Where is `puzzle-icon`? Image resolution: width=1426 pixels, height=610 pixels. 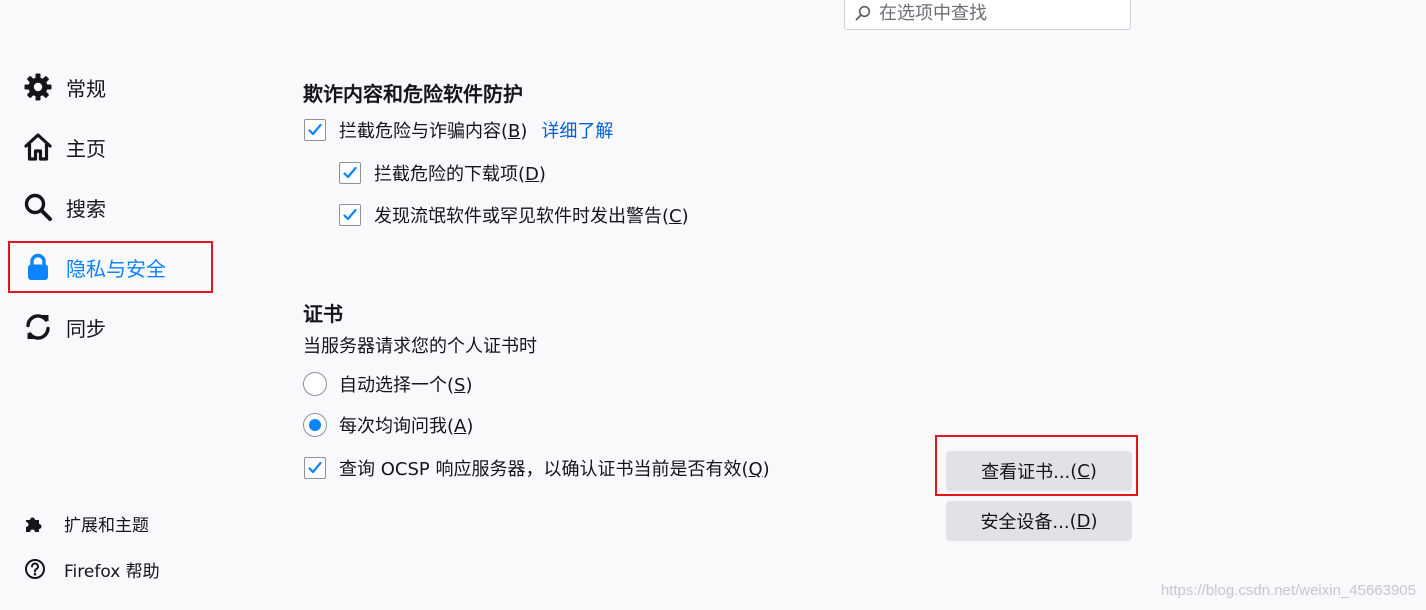 puzzle-icon is located at coordinates (37, 523).